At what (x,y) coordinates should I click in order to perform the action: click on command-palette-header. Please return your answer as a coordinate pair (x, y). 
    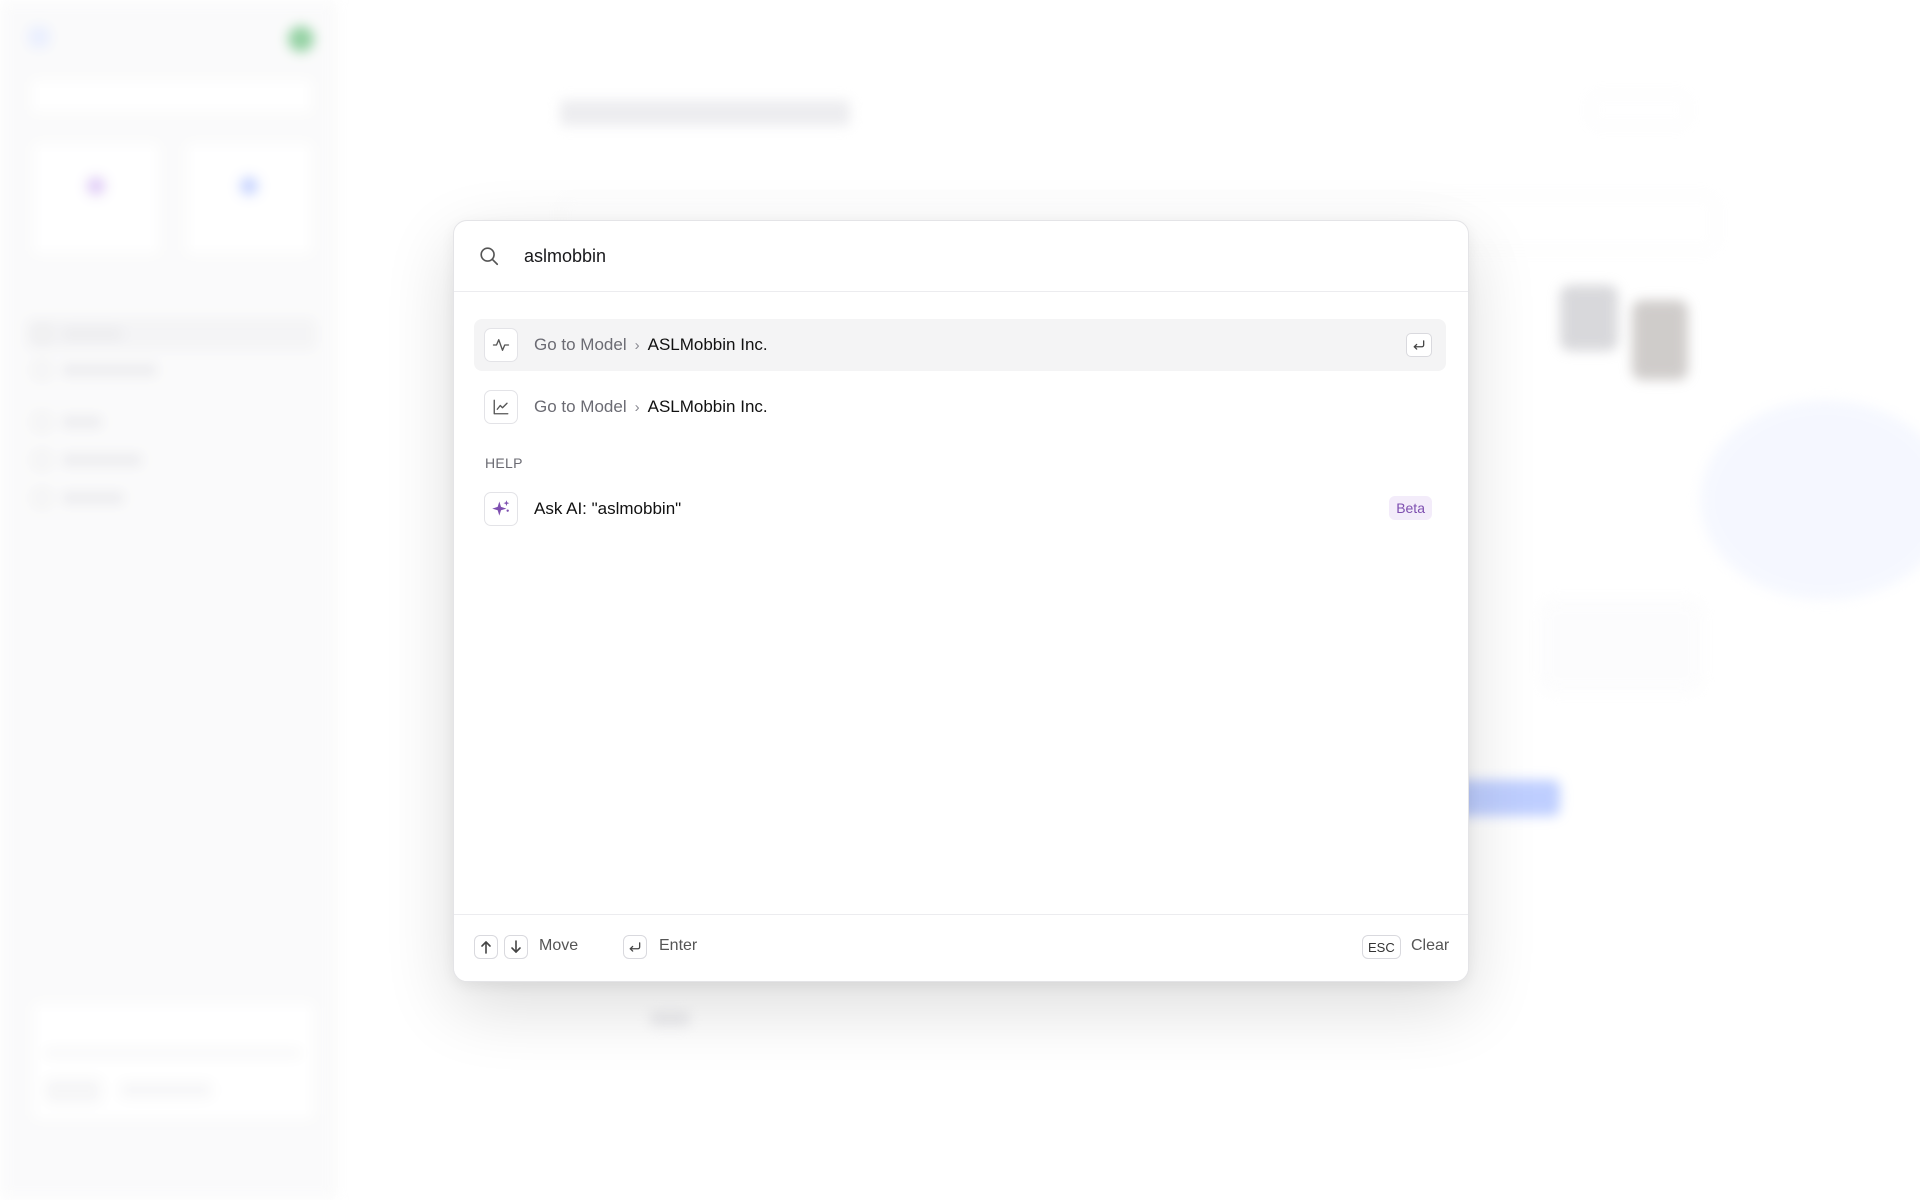
    Looking at the image, I should click on (961, 256).